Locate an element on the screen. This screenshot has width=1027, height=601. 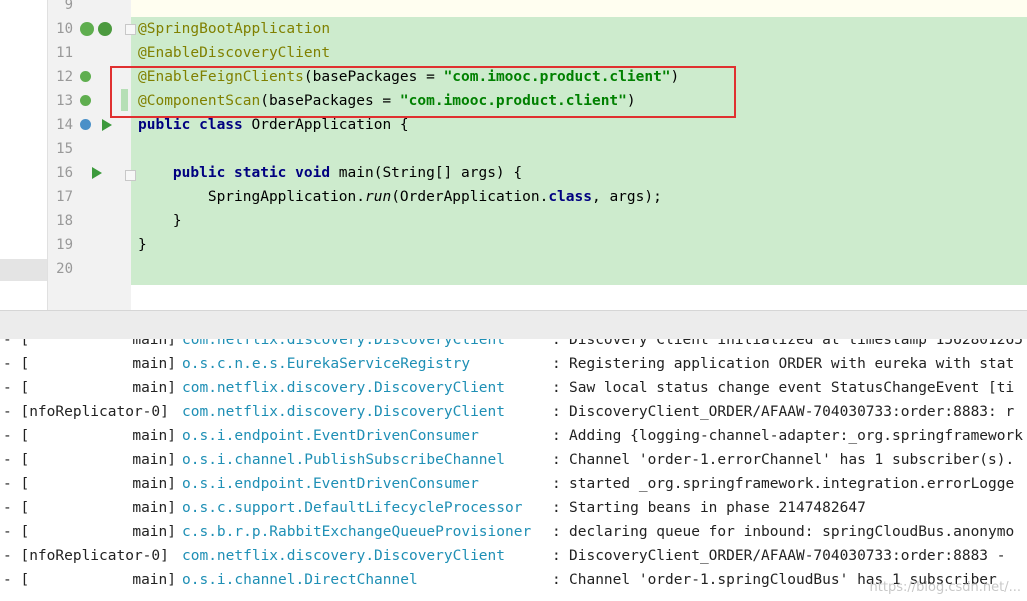
run-main-icon is located at coordinates (97, 173).